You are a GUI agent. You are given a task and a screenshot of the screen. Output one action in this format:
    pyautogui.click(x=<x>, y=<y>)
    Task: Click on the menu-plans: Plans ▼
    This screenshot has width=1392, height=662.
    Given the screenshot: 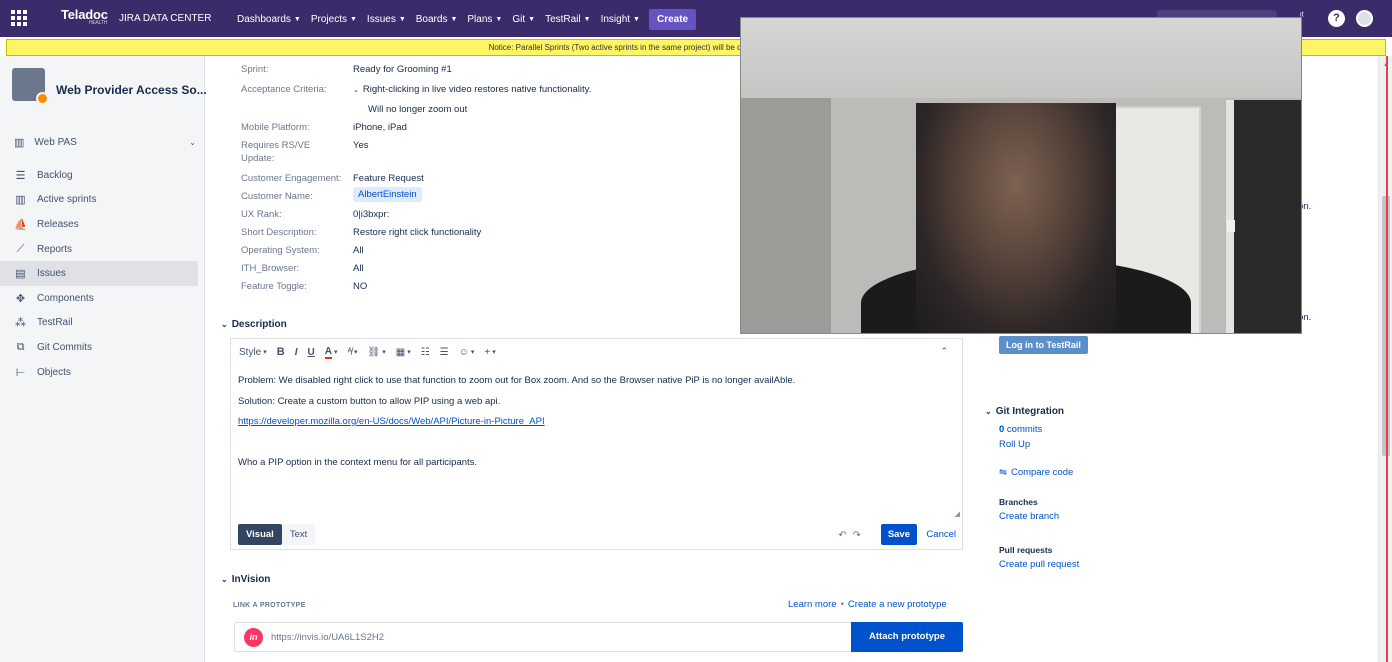 What is the action you would take?
    pyautogui.click(x=484, y=19)
    